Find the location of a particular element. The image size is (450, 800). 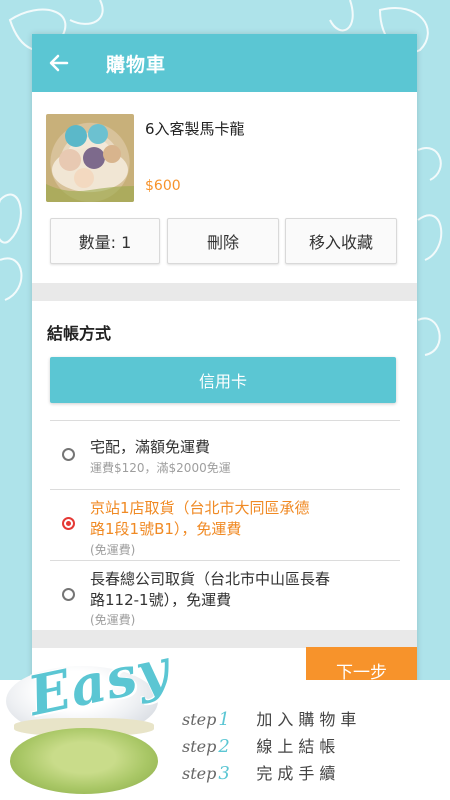

checkout-title: 結帳方式 is located at coordinates (79, 333).